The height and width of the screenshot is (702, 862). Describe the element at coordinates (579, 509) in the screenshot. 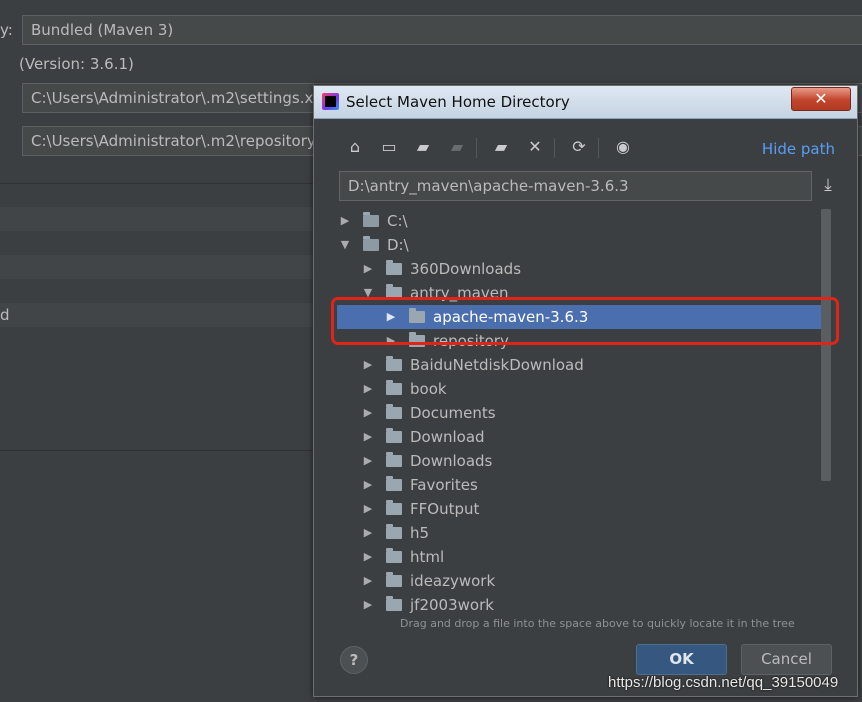

I see `tree-item: ▶ FFOutput` at that location.